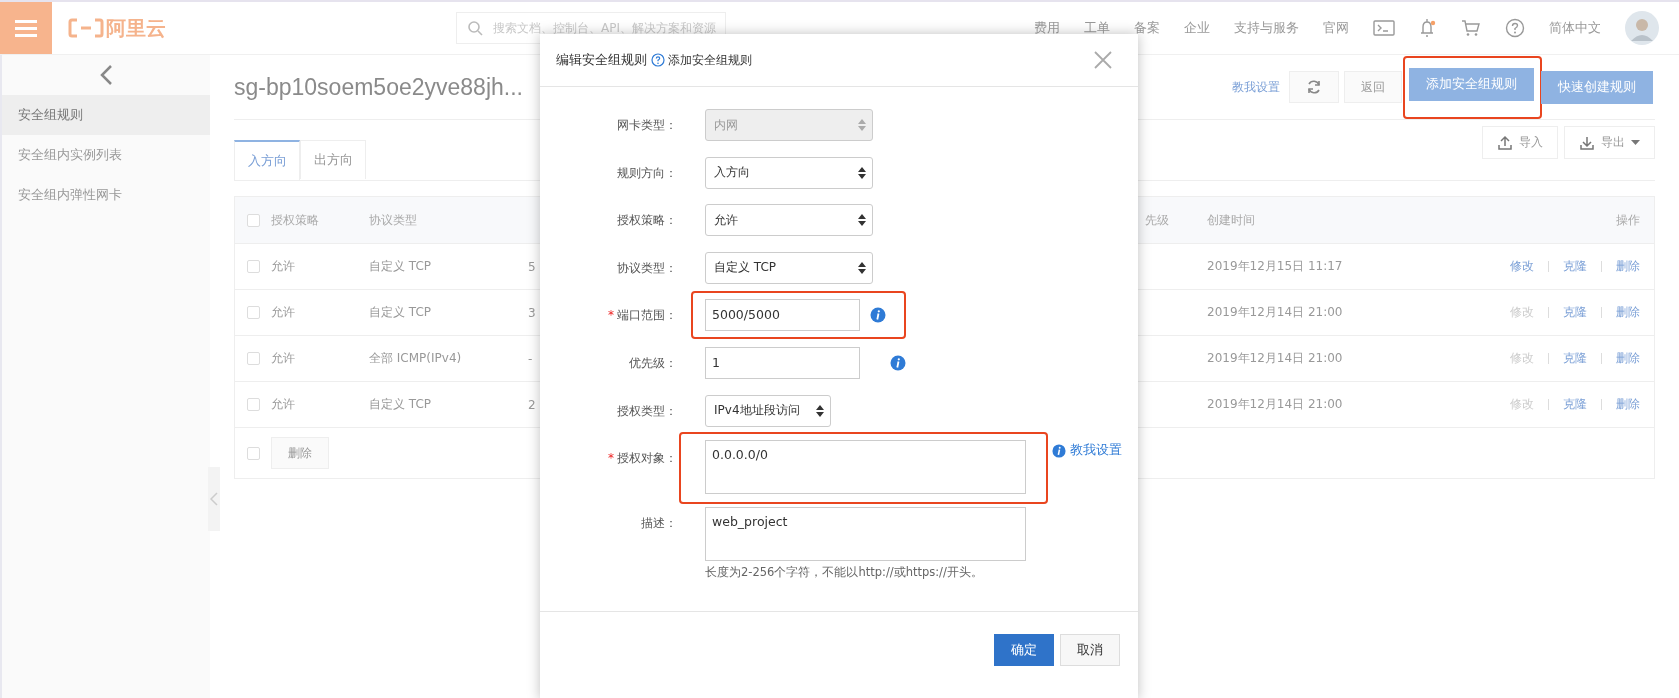 The image size is (1679, 698). I want to click on table-cell: 5, so click(532, 266).